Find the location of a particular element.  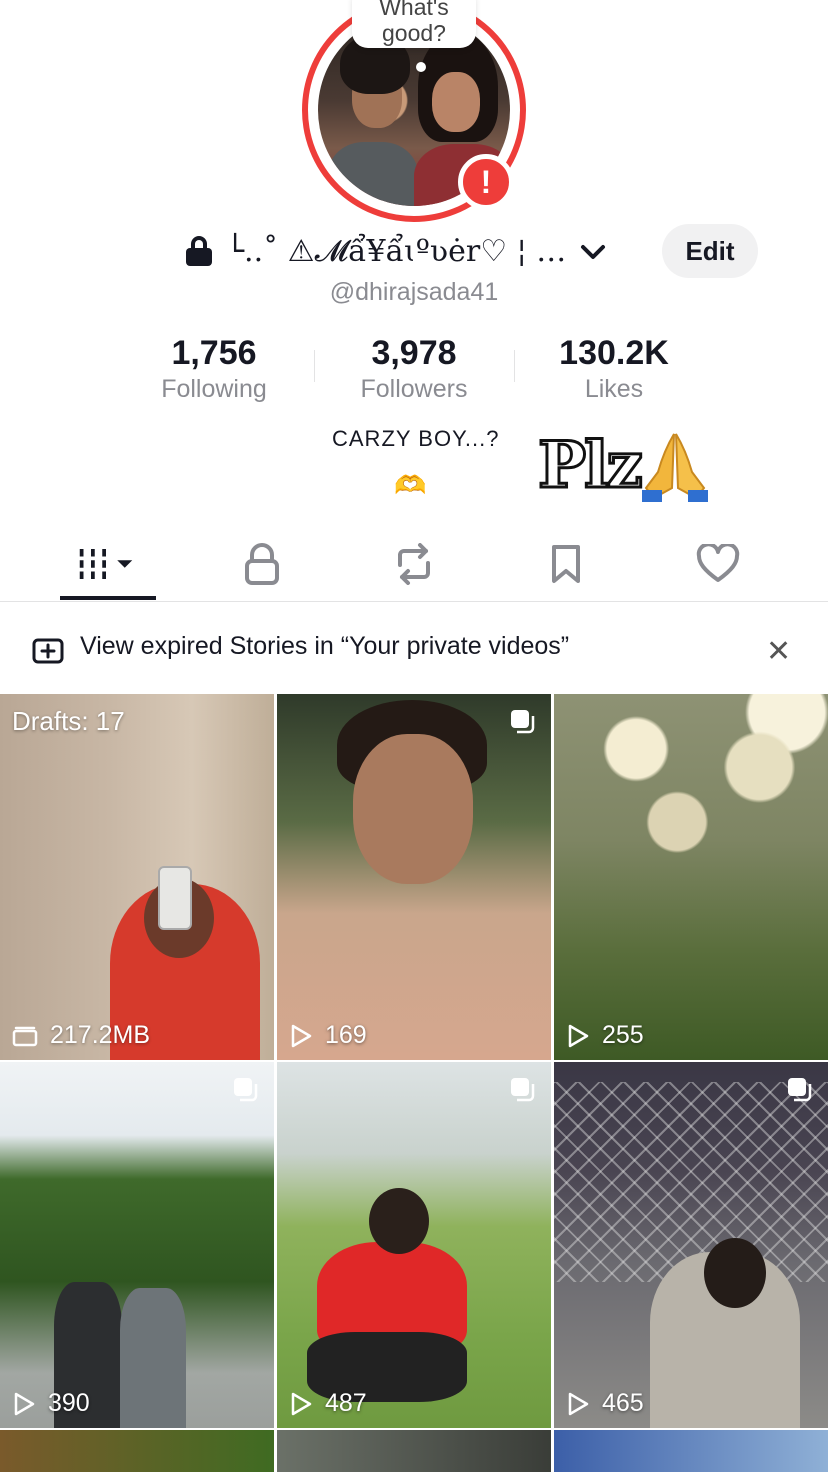

username: @dhirajsada41 is located at coordinates (414, 292).